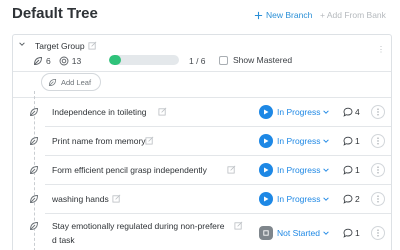 This screenshot has width=400, height=250. I want to click on show-mastered-toggle: Show Mastered, so click(255, 60).